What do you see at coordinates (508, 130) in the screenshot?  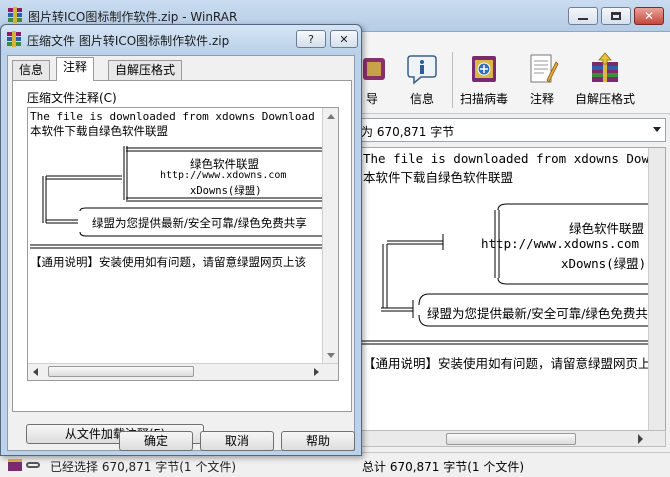 I see `path-dropdown: 为 670,871 字节` at bounding box center [508, 130].